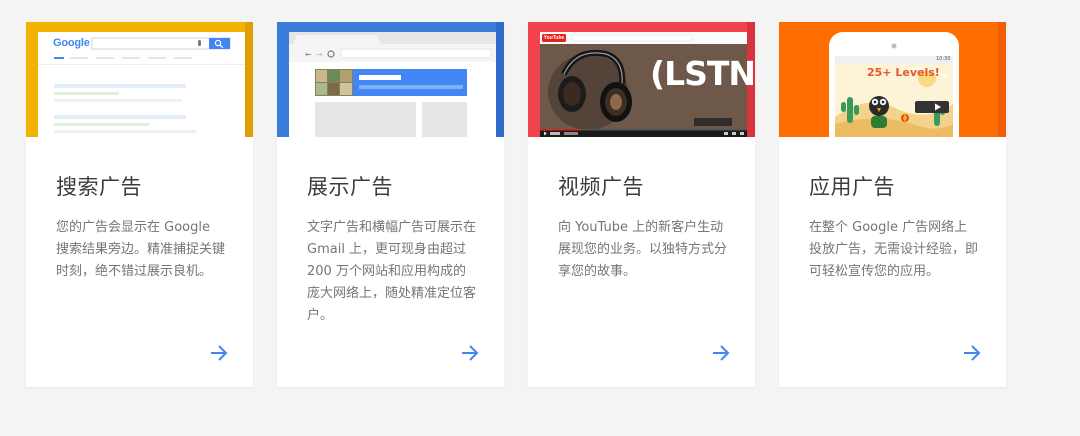 The height and width of the screenshot is (436, 1080). I want to click on display-ads-illustration: ← →, so click(390, 79).